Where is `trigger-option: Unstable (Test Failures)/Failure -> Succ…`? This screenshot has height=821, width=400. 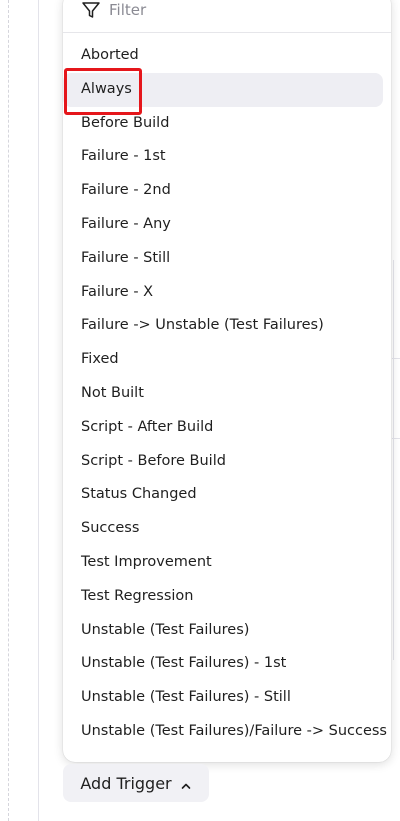 trigger-option: Unstable (Test Failures)/Failure -> Succ… is located at coordinates (225, 732).